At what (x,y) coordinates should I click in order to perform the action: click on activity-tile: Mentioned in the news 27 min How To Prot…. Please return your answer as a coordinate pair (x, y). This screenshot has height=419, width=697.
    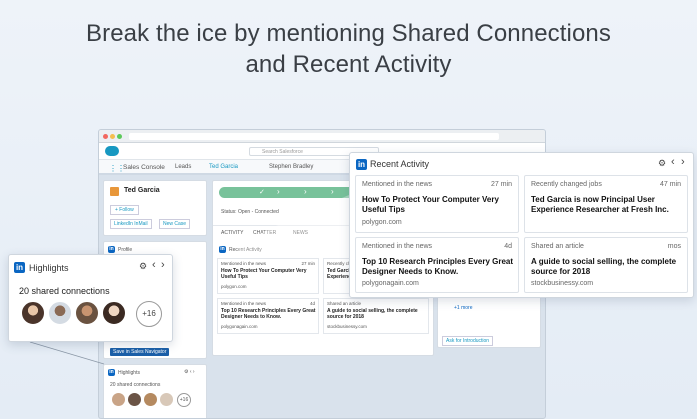
    Looking at the image, I should click on (437, 204).